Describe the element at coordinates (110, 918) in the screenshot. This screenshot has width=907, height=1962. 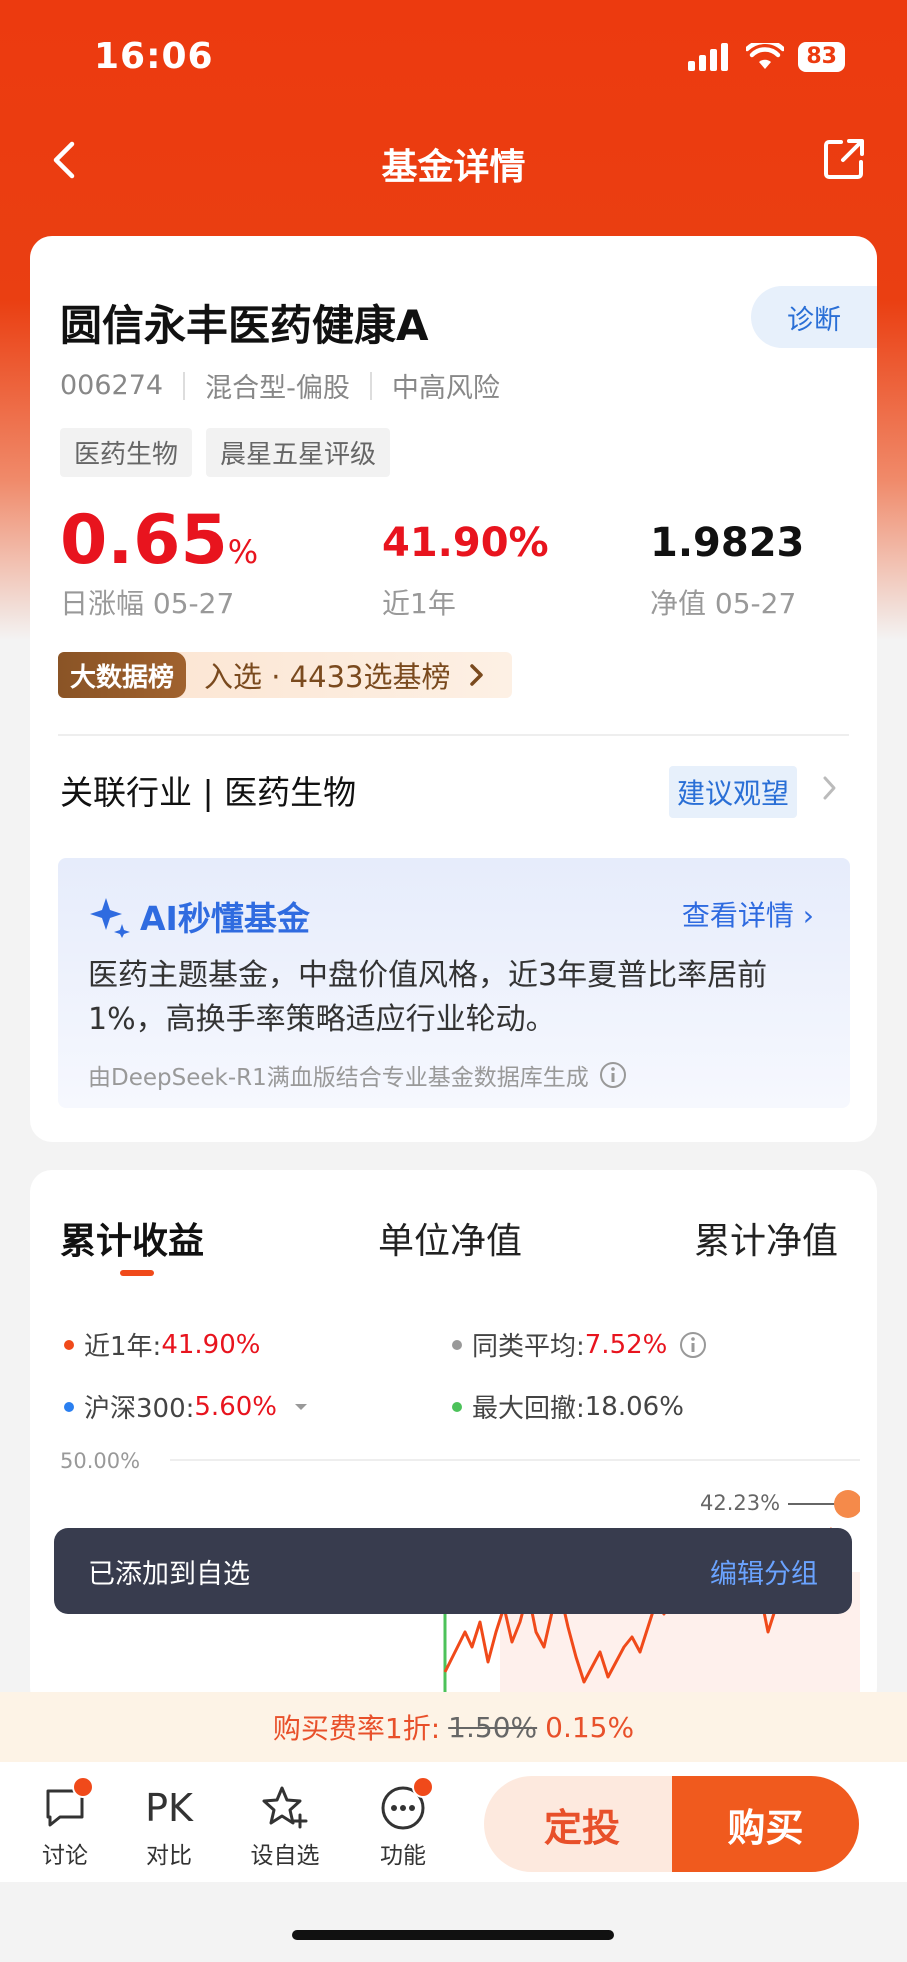
I see `sparkle-icon` at that location.